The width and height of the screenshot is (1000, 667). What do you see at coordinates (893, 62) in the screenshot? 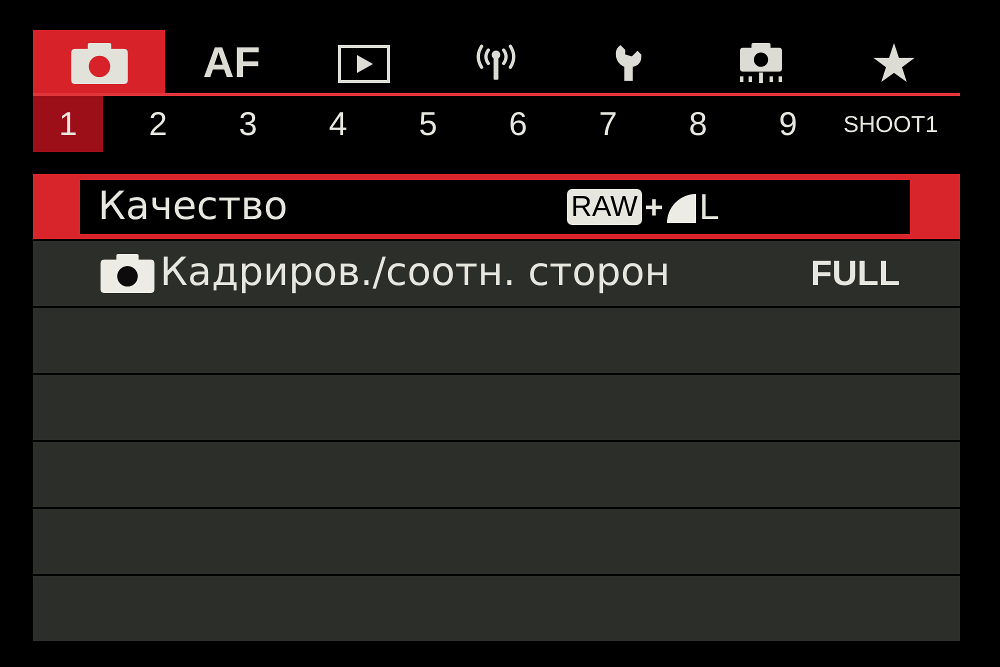
I see `star-icon` at bounding box center [893, 62].